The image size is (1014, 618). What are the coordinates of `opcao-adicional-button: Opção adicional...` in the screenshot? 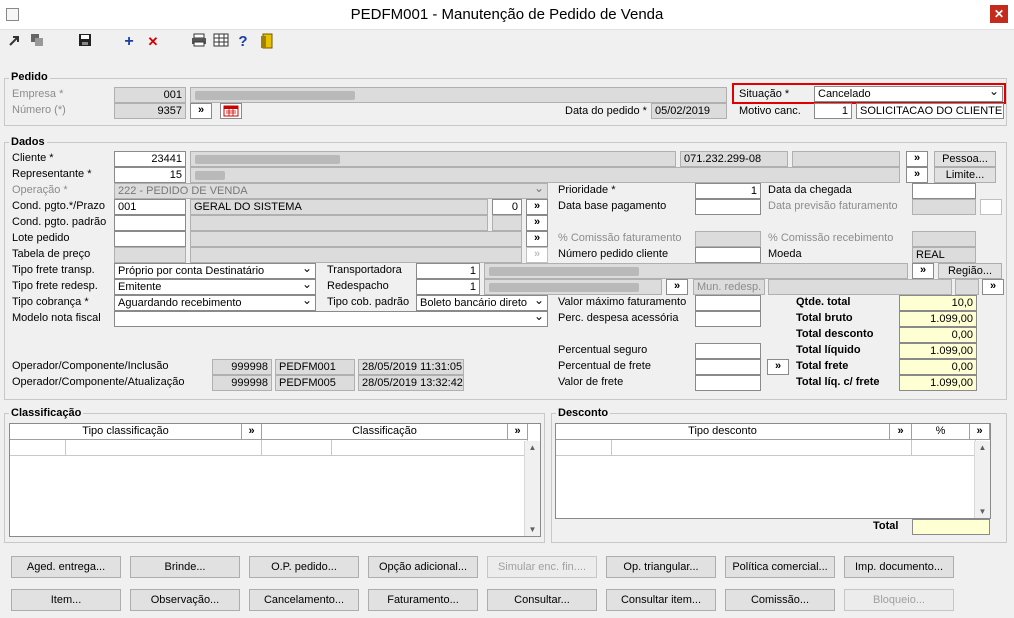 It's located at (423, 567).